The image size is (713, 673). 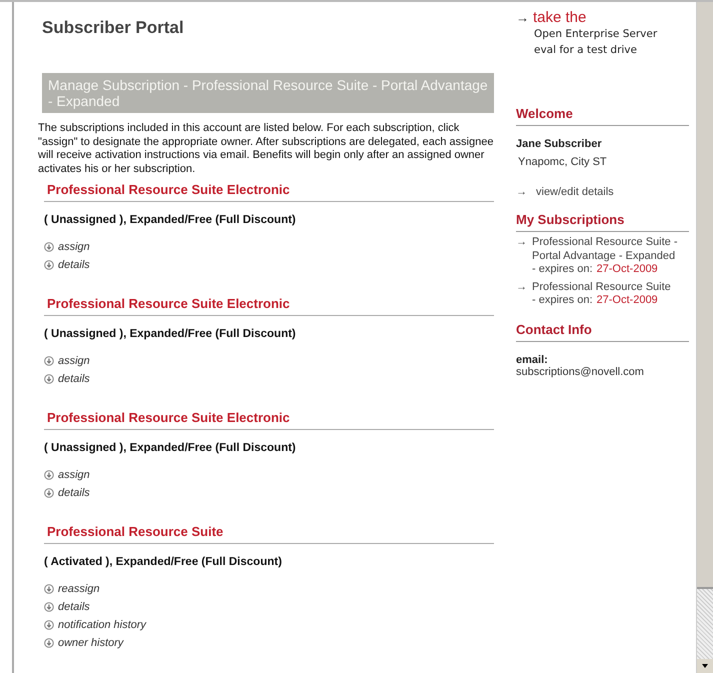 I want to click on promo-text: Open Enterprise Server eval for a test drive, so click(x=595, y=42).